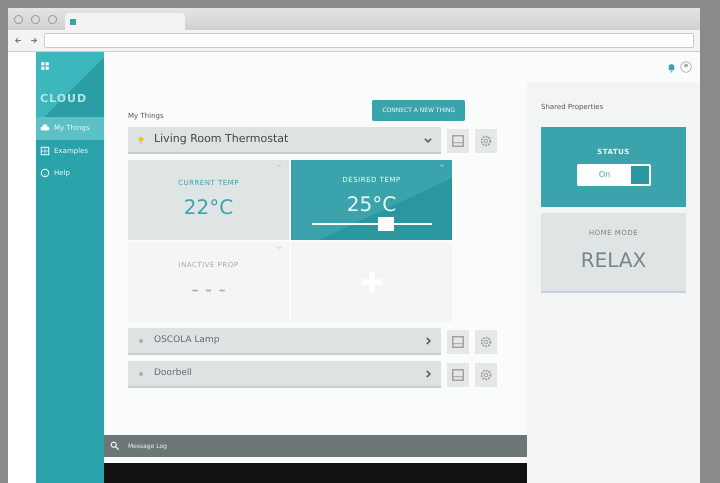  What do you see at coordinates (115, 446) in the screenshot?
I see `search-icon` at bounding box center [115, 446].